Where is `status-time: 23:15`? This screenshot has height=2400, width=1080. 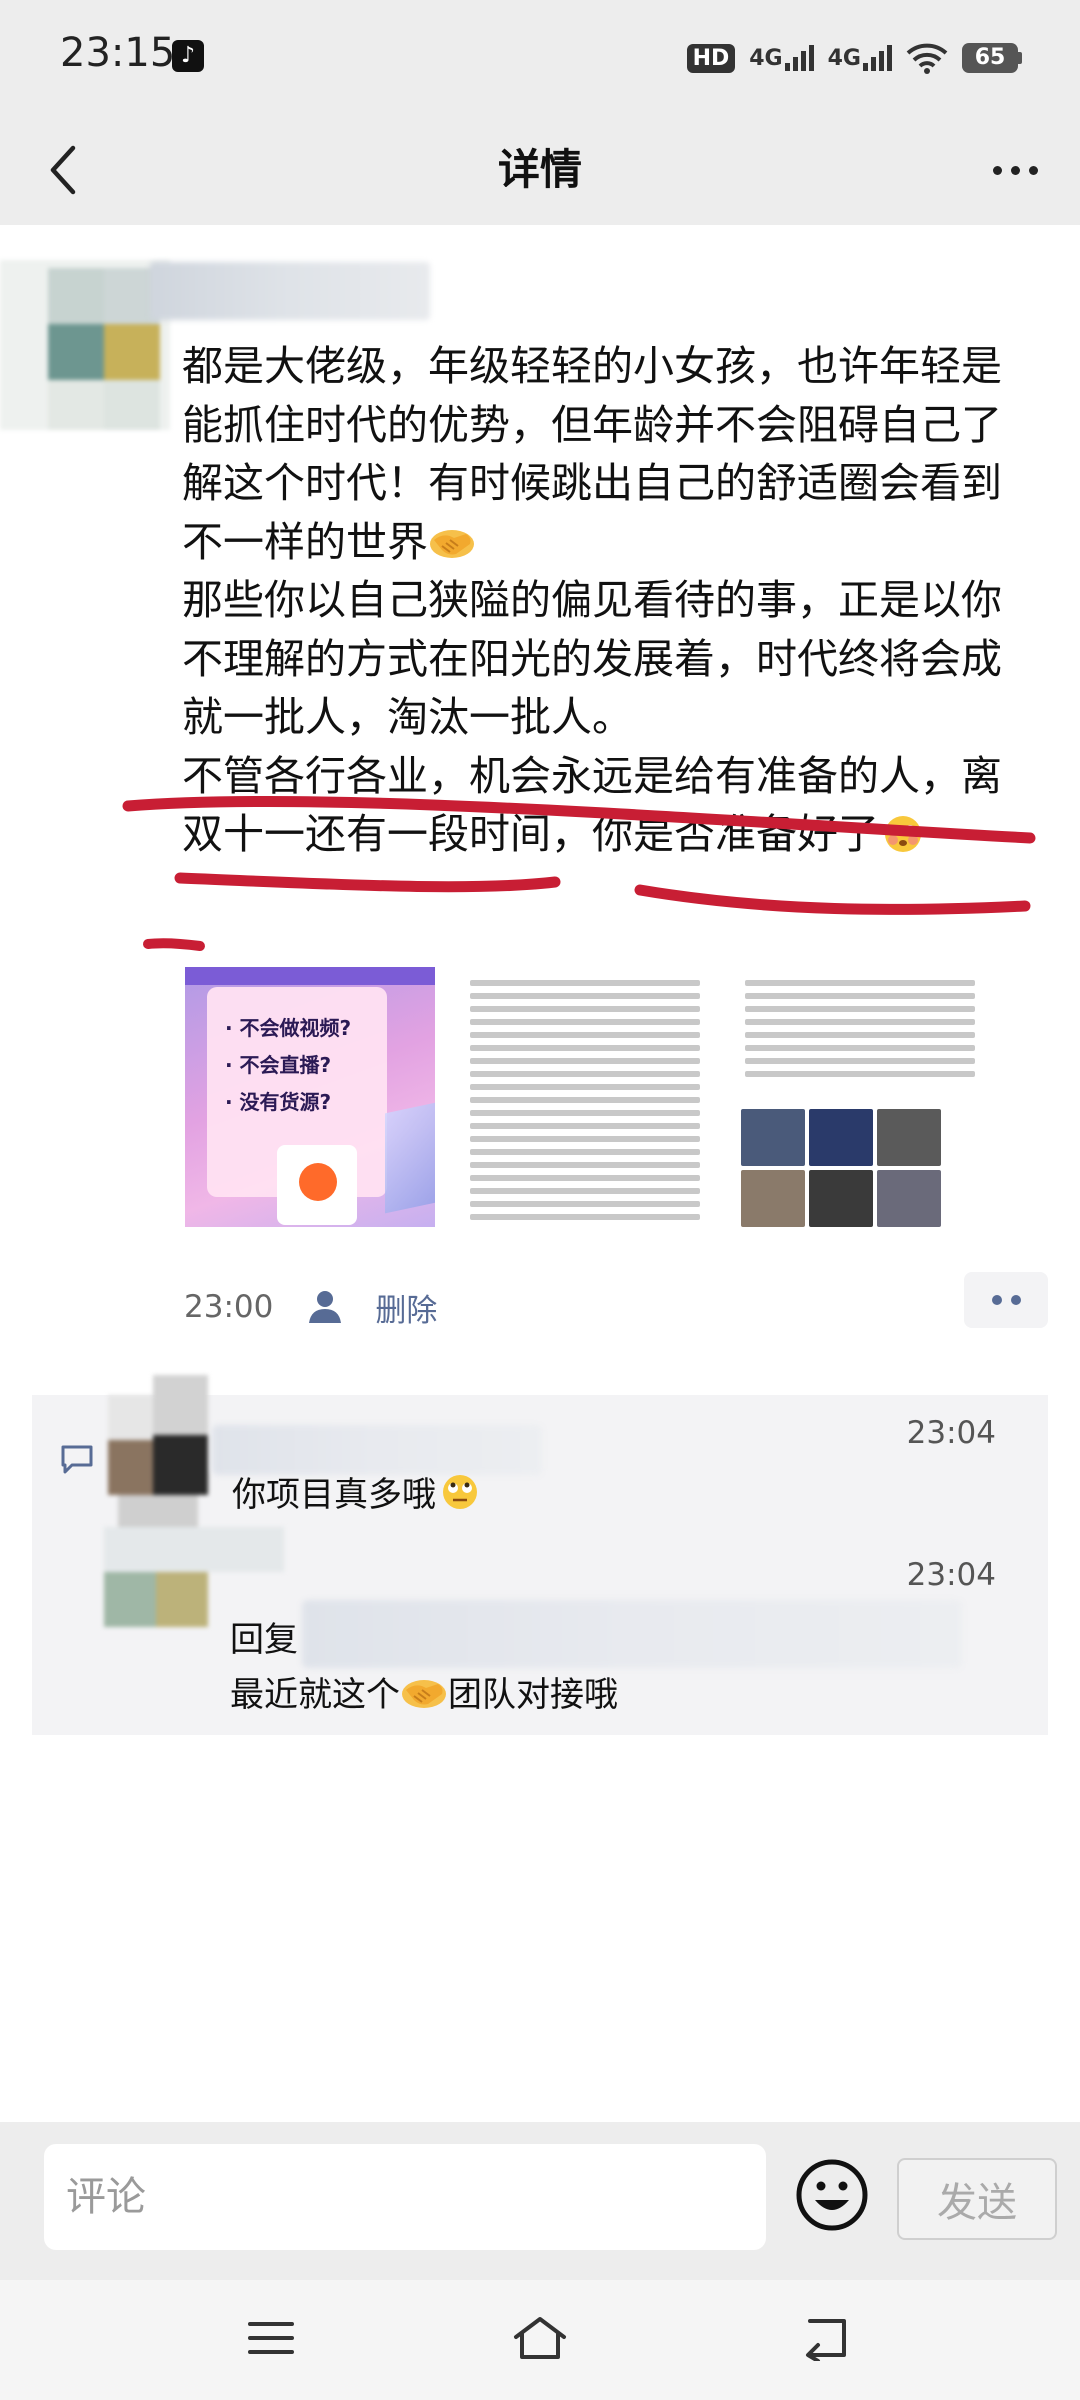
status-time: 23:15 is located at coordinates (118, 53).